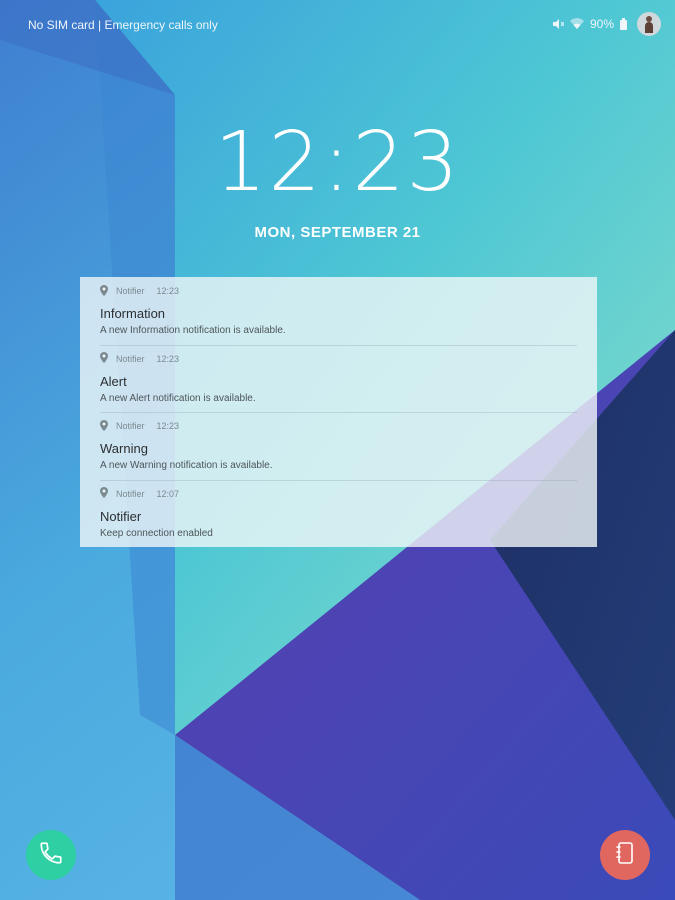  I want to click on lockscreen-date: MON, SEPTEMBER 21, so click(337, 232).